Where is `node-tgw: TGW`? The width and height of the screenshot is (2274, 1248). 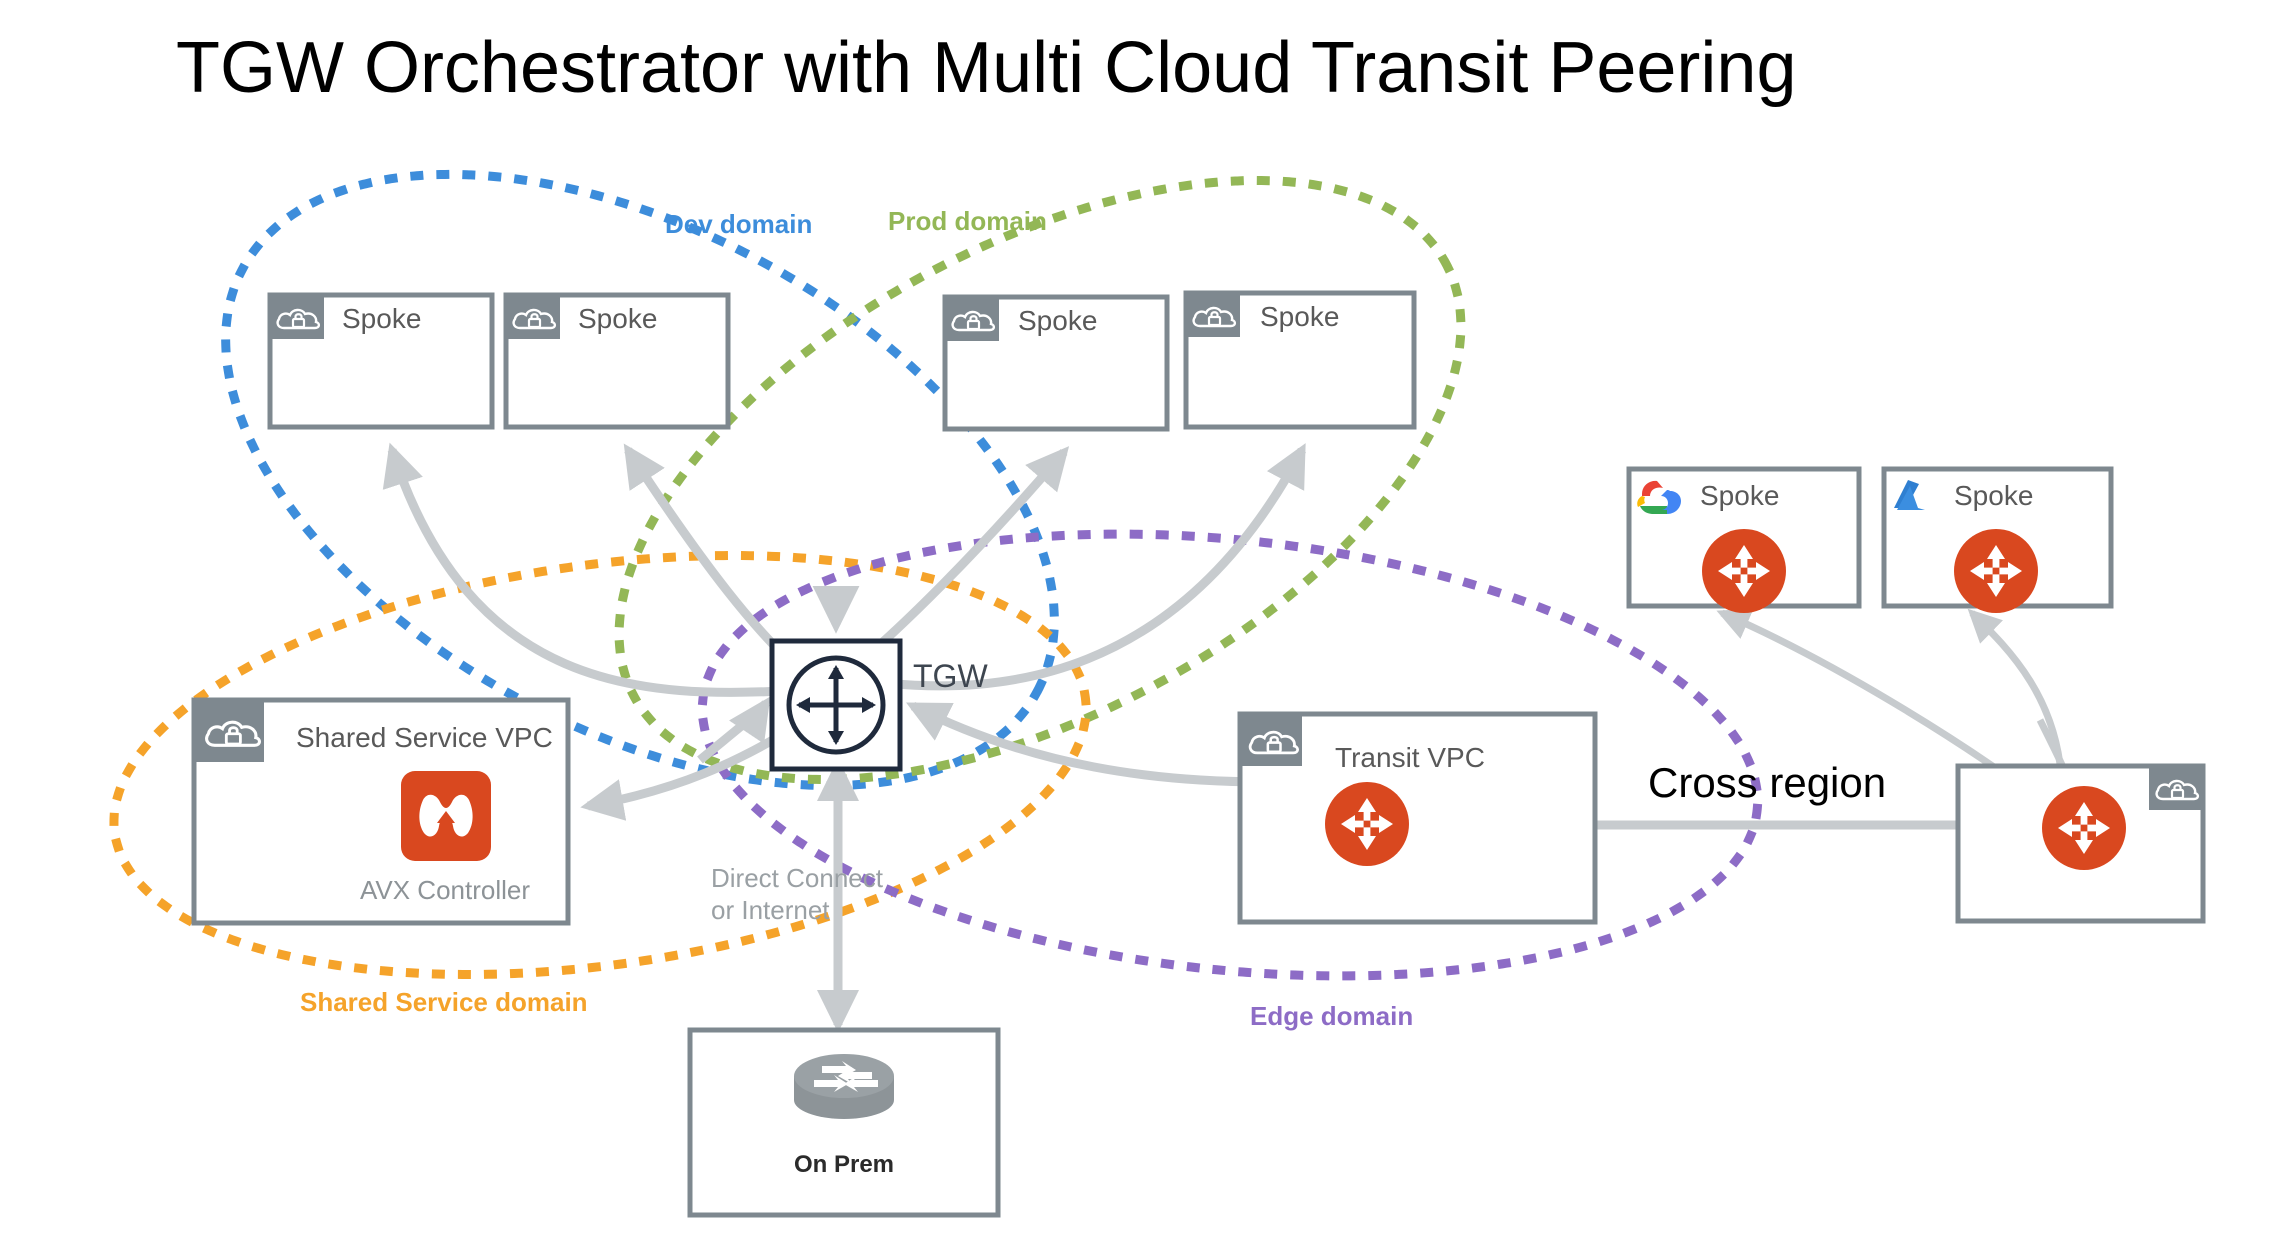
node-tgw: TGW is located at coordinates (878, 705).